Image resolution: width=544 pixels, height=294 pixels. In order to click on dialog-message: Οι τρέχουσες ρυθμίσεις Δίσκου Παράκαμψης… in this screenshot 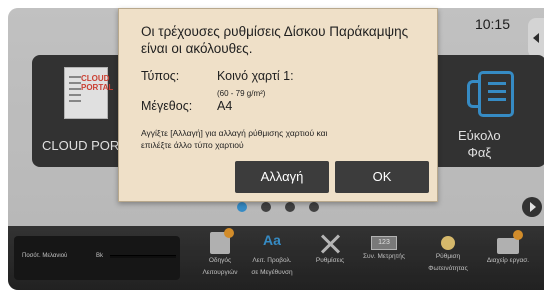, I will do `click(275, 40)`.